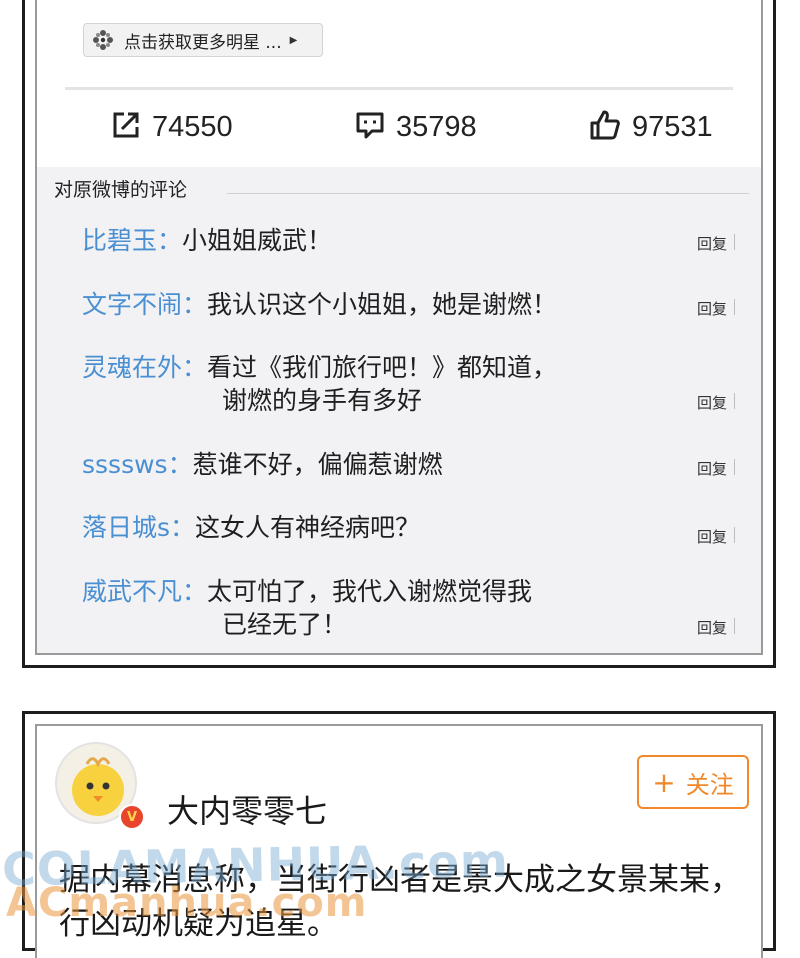  I want to click on comment-username: 文字不闹：, so click(144, 304).